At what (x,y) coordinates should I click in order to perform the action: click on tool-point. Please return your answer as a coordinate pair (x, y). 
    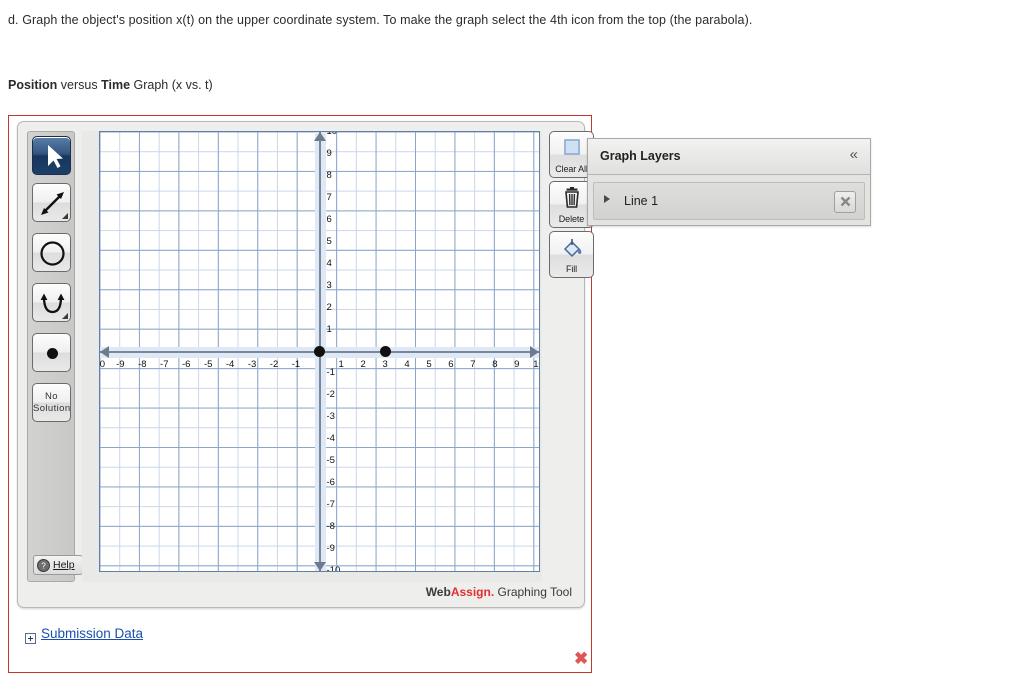
    Looking at the image, I should click on (51, 352).